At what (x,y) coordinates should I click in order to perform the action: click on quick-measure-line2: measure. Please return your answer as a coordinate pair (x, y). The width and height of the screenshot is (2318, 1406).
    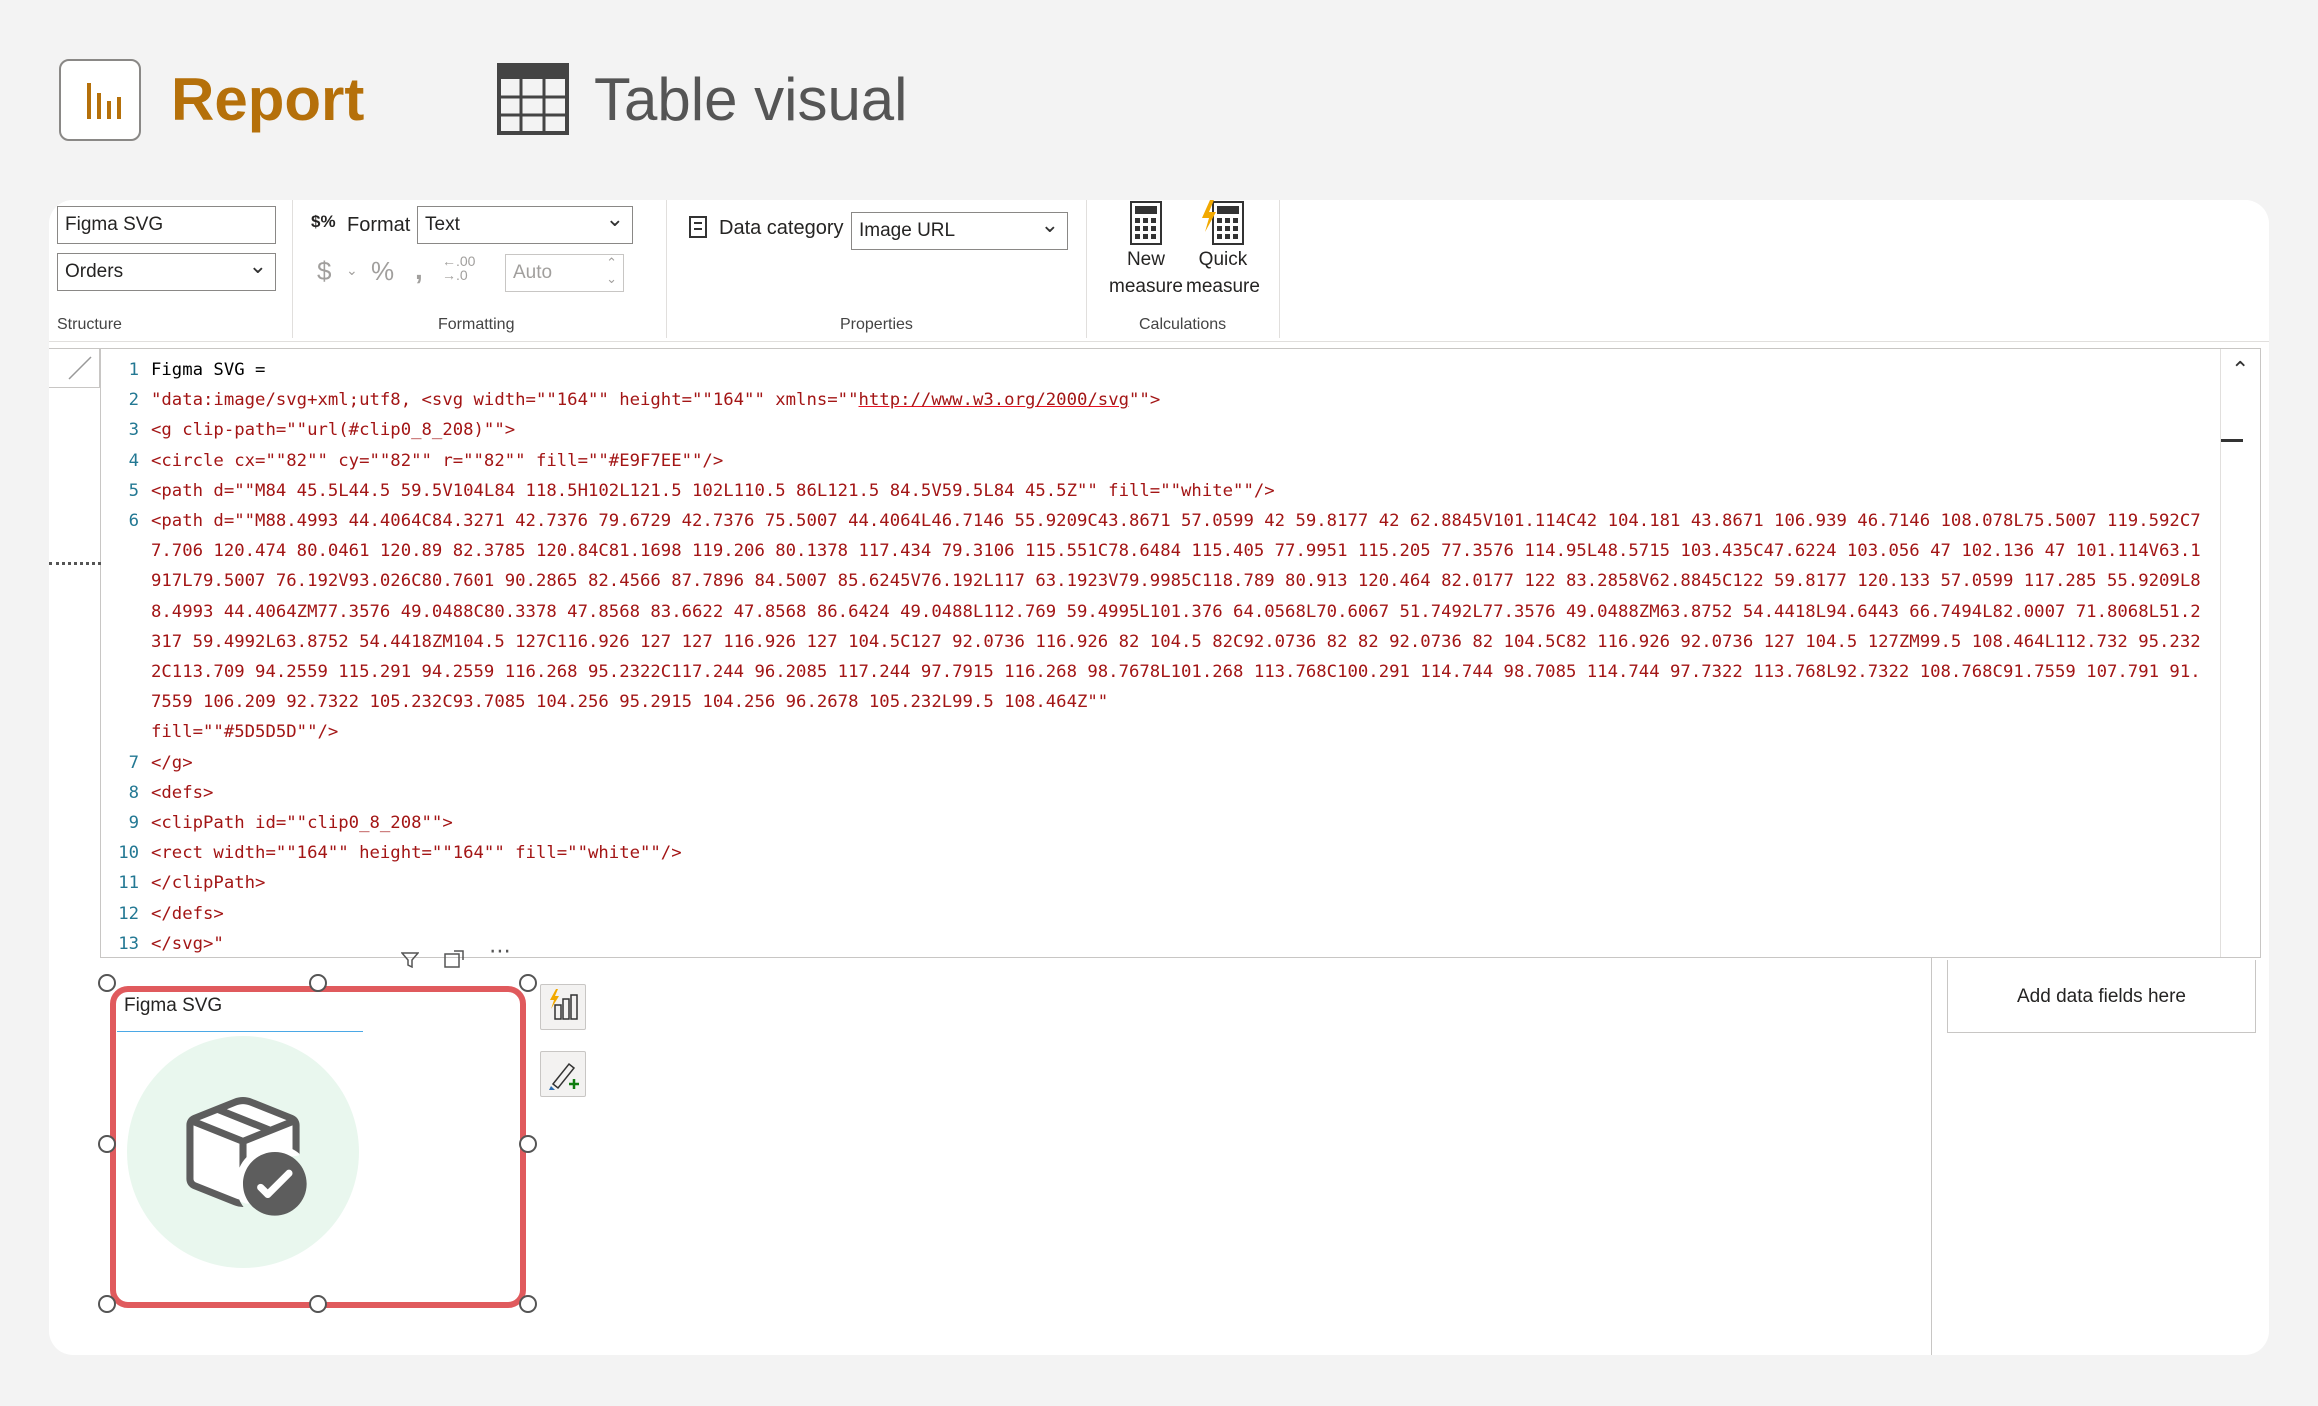
    Looking at the image, I should click on (1223, 286).